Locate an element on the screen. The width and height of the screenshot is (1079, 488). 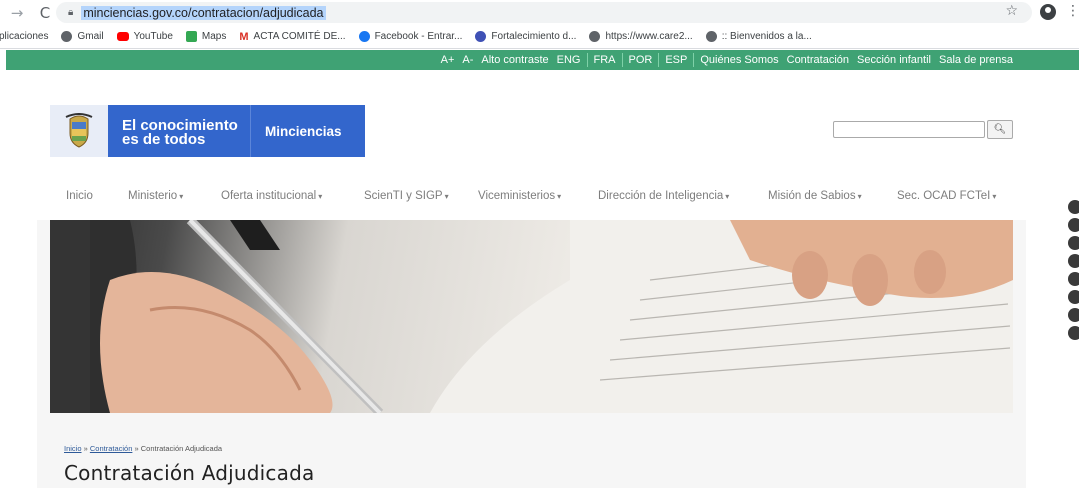
search-input is located at coordinates (909, 129).